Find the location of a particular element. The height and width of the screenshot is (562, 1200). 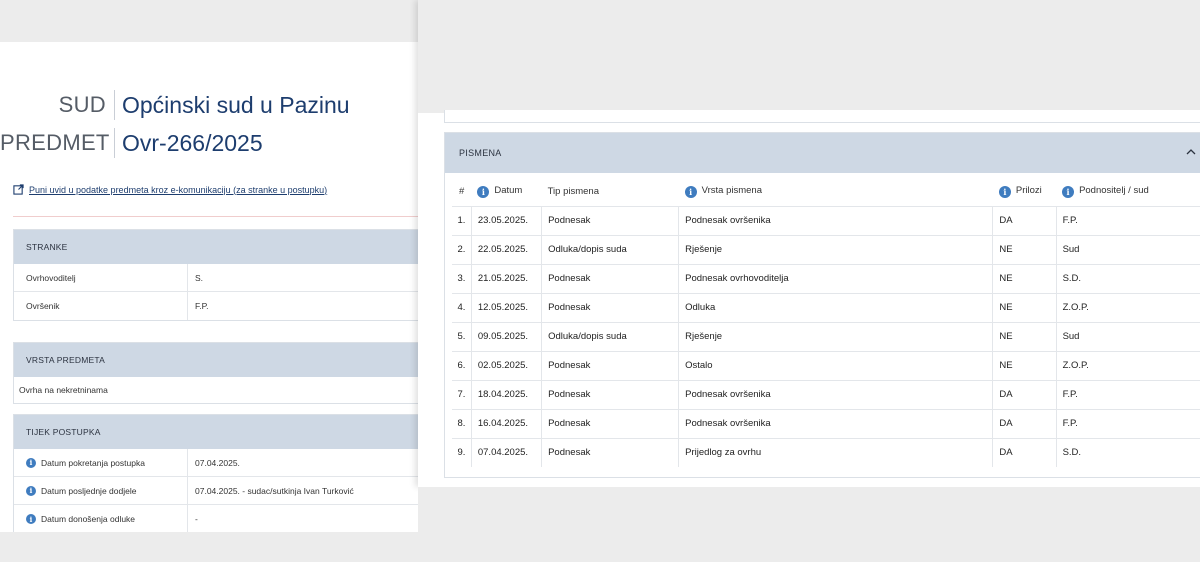

procedure-key: Datum donošenja odluke is located at coordinates (88, 519).